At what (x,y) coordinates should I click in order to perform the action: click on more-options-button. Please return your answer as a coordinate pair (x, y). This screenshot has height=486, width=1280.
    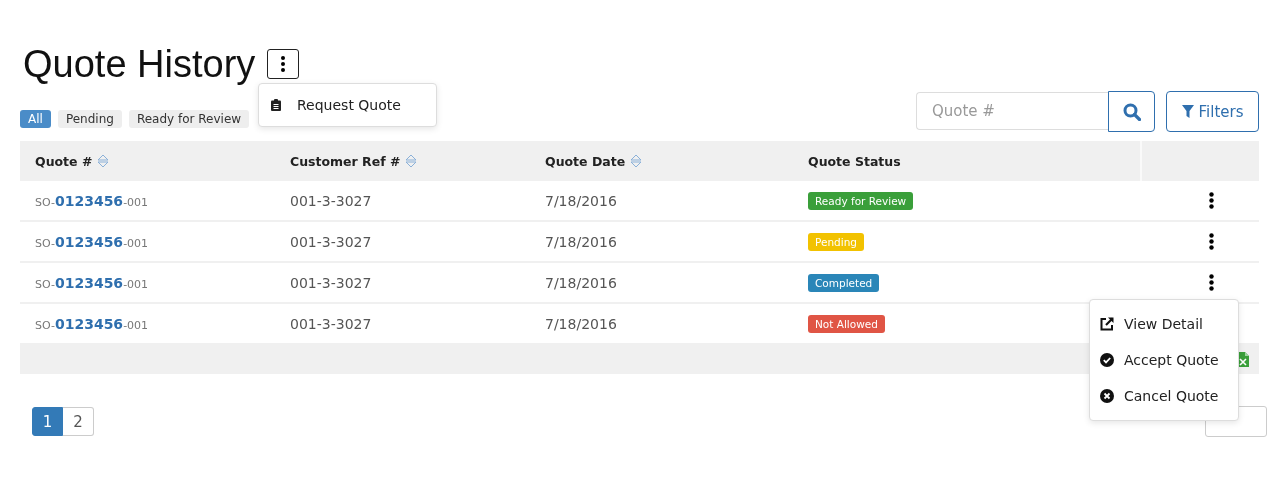
    Looking at the image, I should click on (283, 64).